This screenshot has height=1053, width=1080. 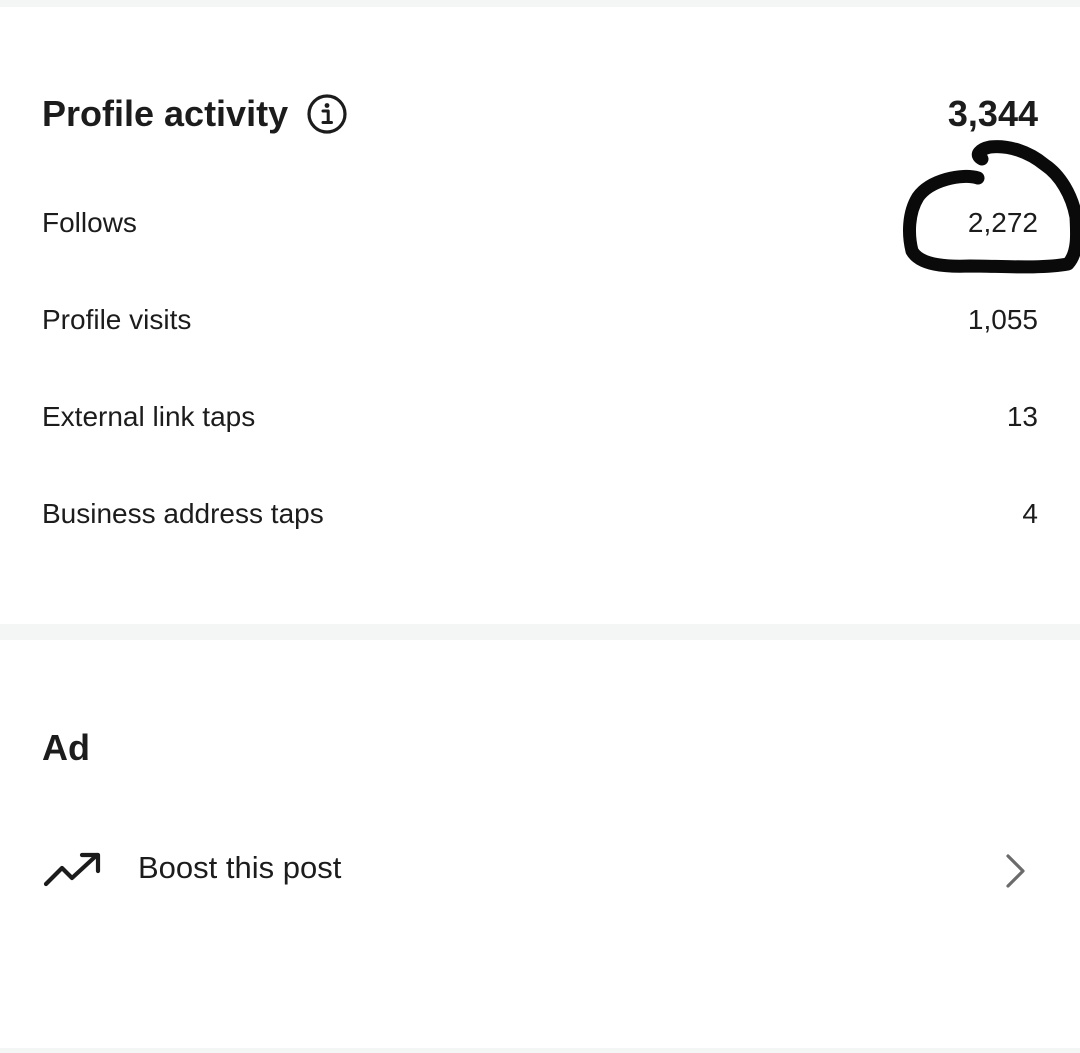 I want to click on metric-label: Business address taps, so click(x=183, y=513).